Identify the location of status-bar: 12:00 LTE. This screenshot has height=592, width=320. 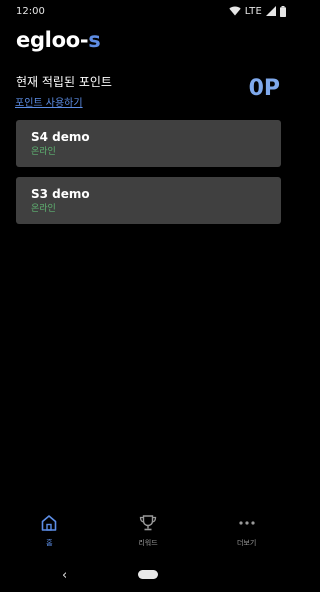
(148, 11).